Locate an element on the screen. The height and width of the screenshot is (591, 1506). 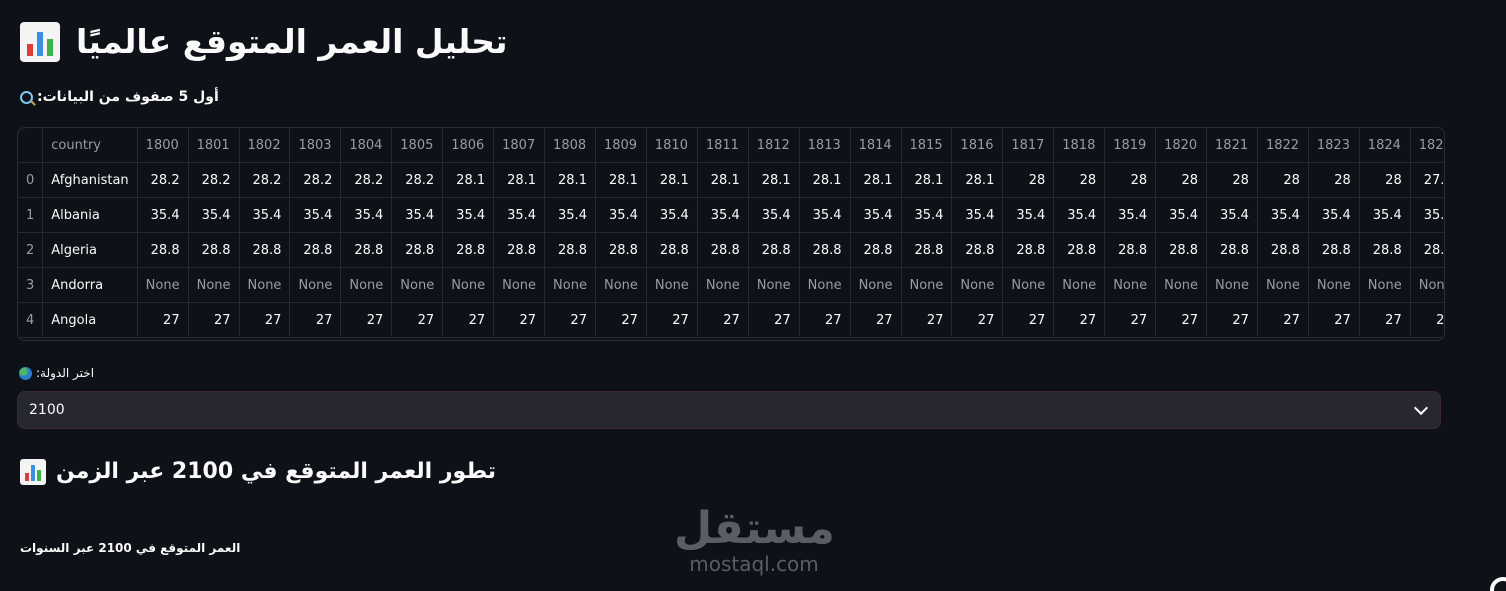
column-header: 1823 is located at coordinates (1334, 145).